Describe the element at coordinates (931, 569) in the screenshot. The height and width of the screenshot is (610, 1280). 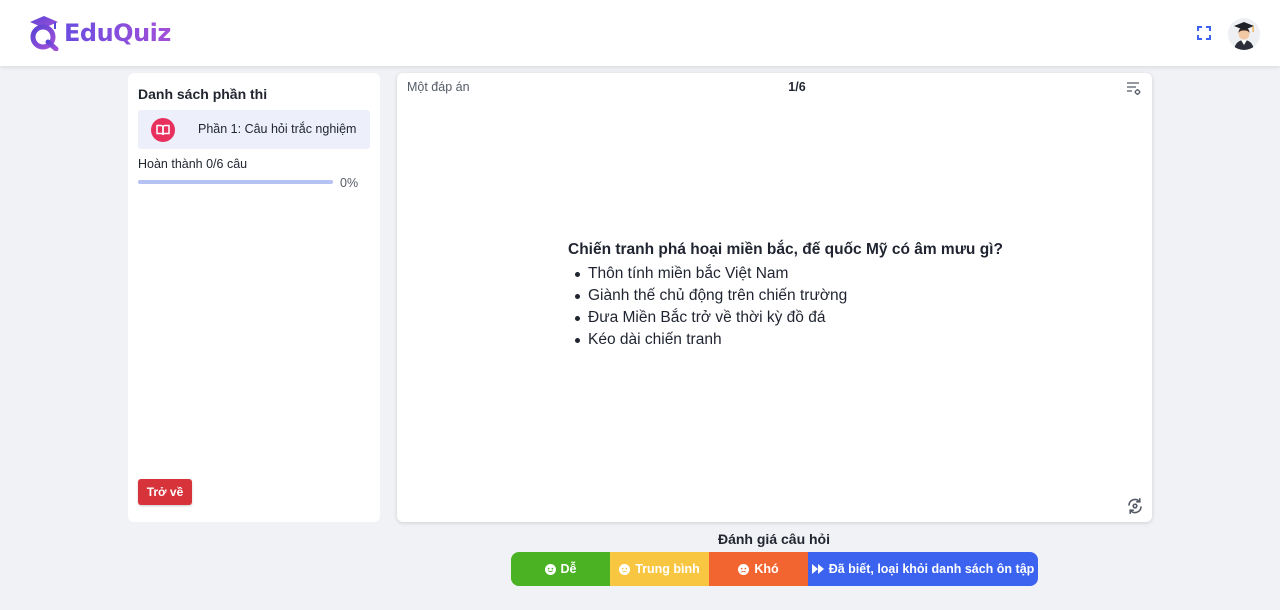
I see `rate-known-label: Đã biết, loại khỏi danh sách ôn tập` at that location.